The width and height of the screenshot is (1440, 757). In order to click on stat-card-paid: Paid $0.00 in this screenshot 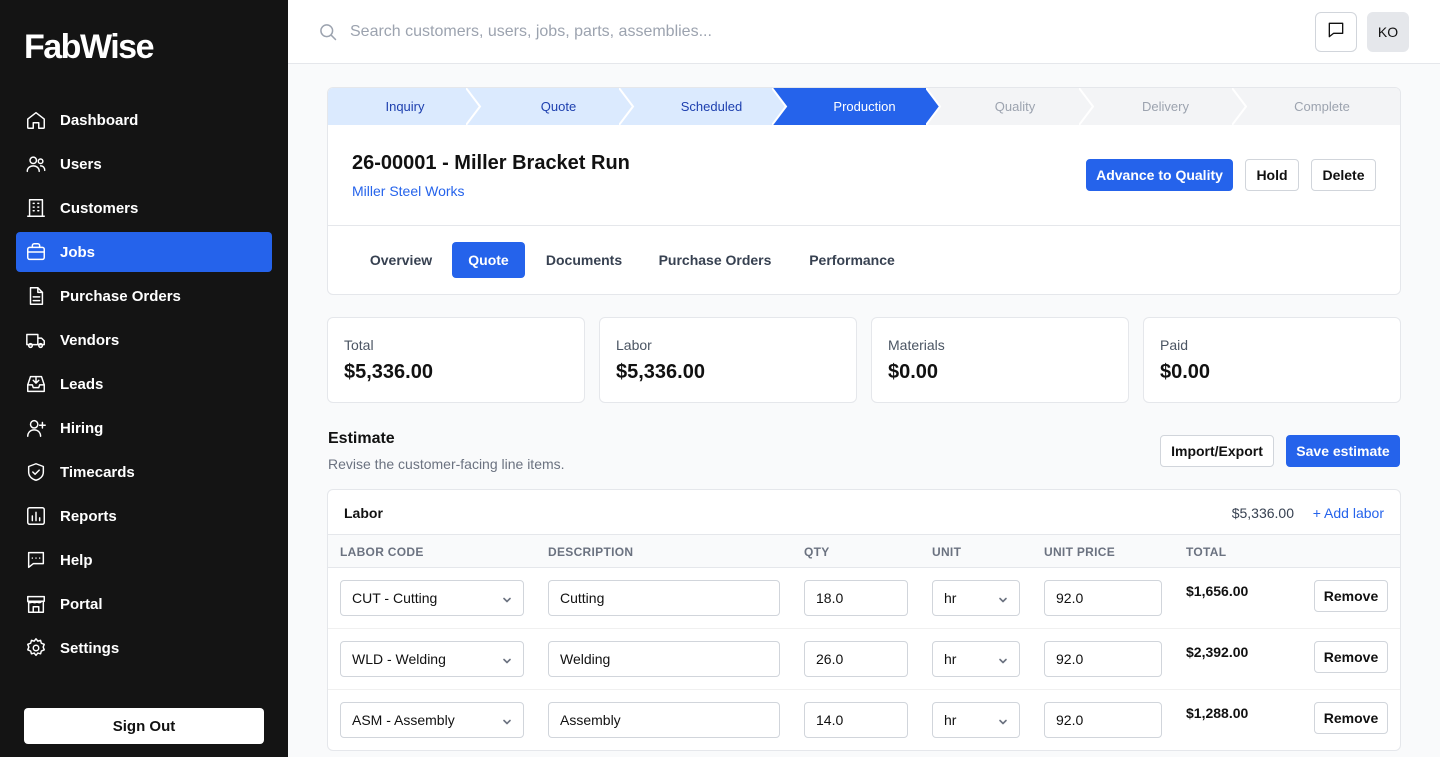, I will do `click(1272, 360)`.